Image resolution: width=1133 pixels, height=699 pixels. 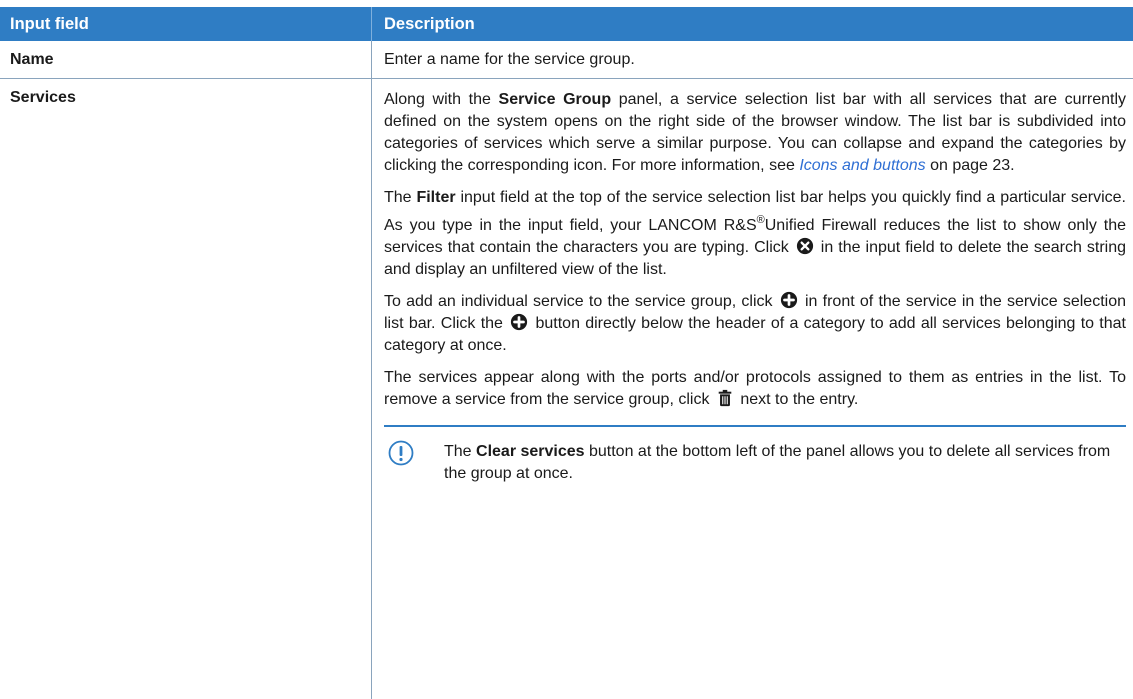 I want to click on table-header: Input field Description, so click(x=566, y=24).